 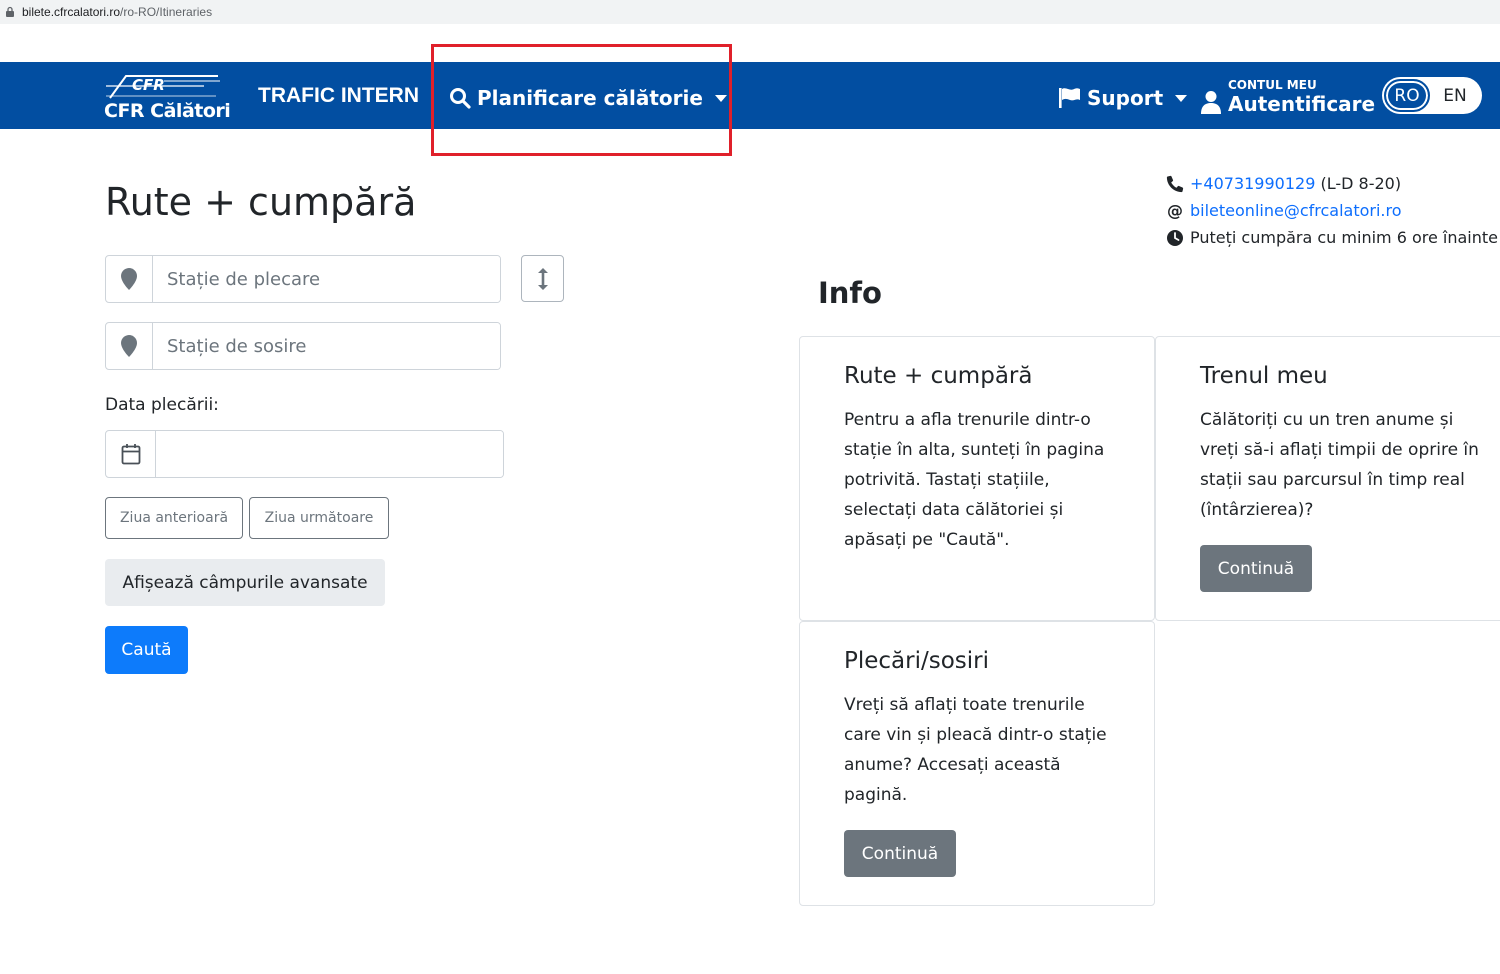 What do you see at coordinates (71, 12) in the screenshot?
I see `url-domain: bilete.cfrcalatori.ro` at bounding box center [71, 12].